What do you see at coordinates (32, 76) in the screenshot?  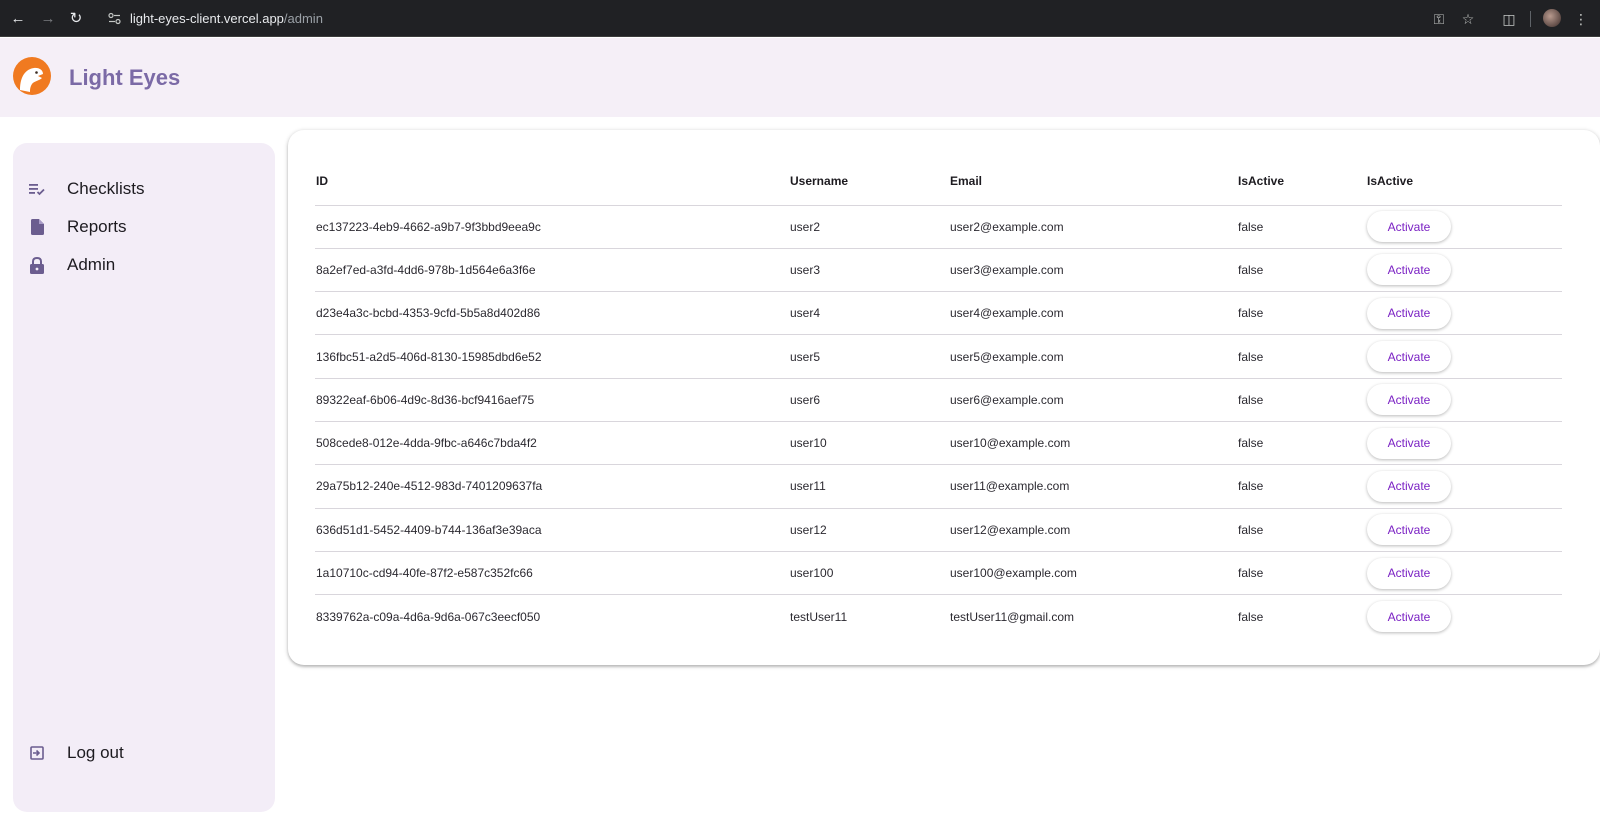 I see `eagle-logo-icon` at bounding box center [32, 76].